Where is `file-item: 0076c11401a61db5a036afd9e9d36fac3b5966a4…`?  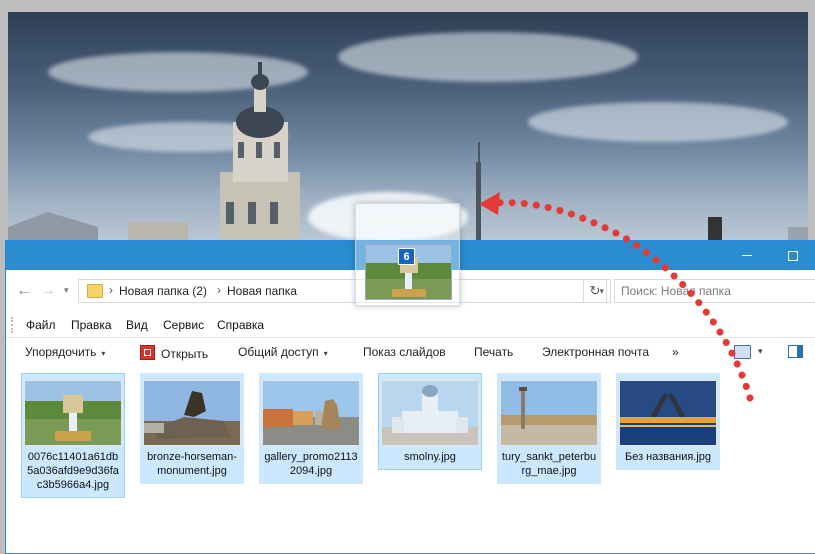
file-item: 0076c11401a61db5a036afd9e9d36fac3b5966a4… is located at coordinates (73, 435).